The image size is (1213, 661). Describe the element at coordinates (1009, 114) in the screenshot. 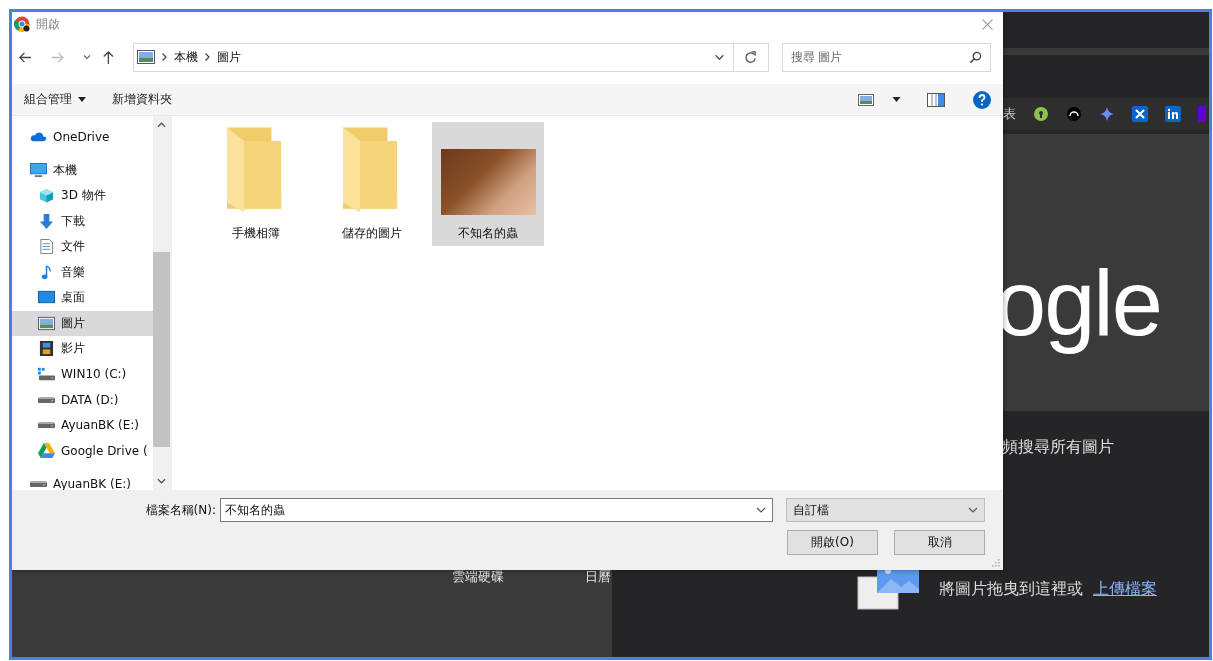

I see `bookmark-label: 表` at that location.